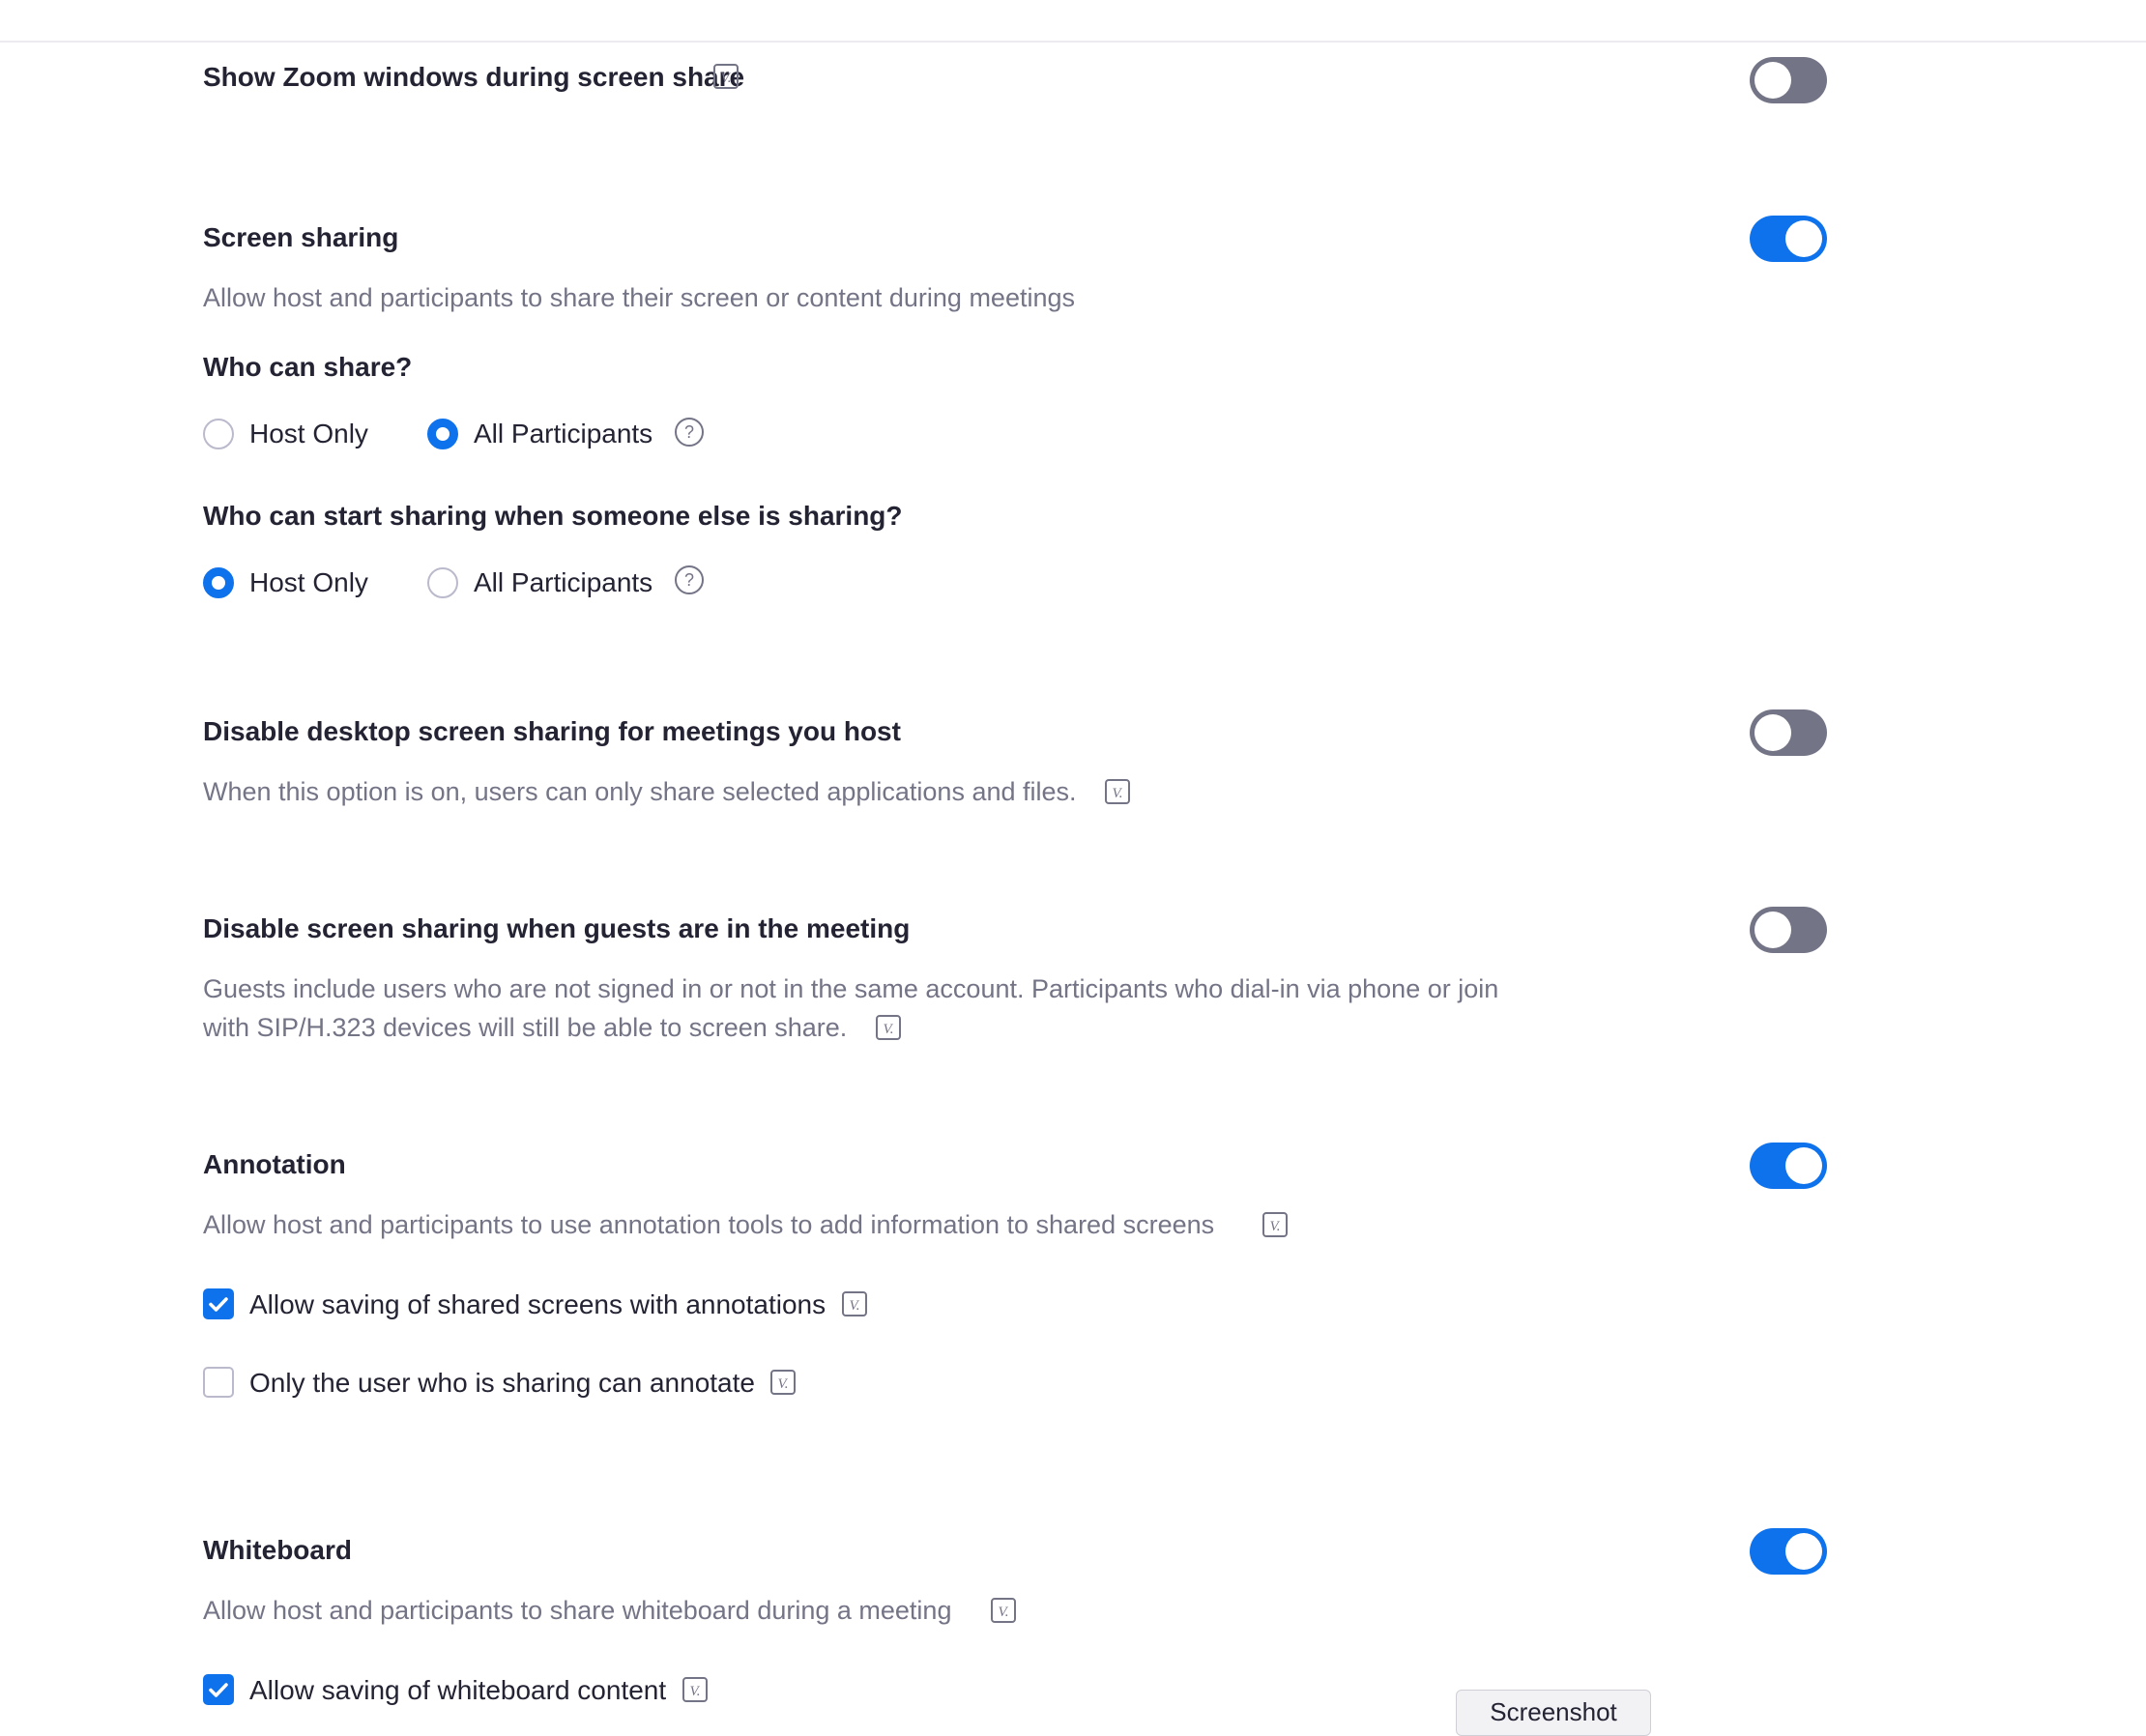 The width and height of the screenshot is (2146, 1736). Describe the element at coordinates (457, 1690) in the screenshot. I see `allow-saving-whiteboard-label: Allow saving of whiteboard content` at that location.